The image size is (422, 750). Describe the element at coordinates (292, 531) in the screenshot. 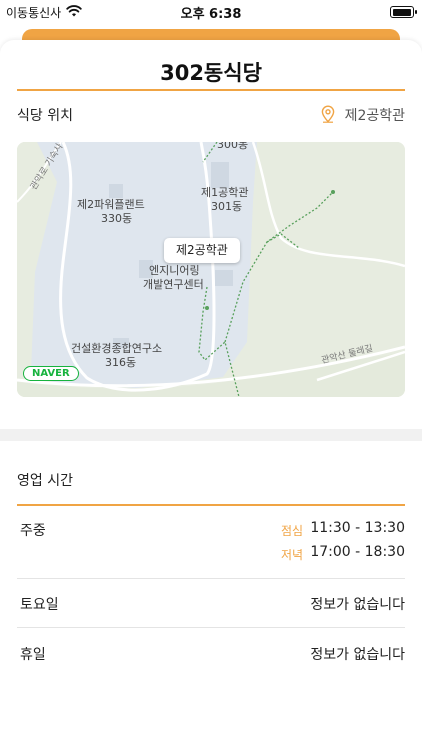

I see `lunch-label: 점심` at that location.